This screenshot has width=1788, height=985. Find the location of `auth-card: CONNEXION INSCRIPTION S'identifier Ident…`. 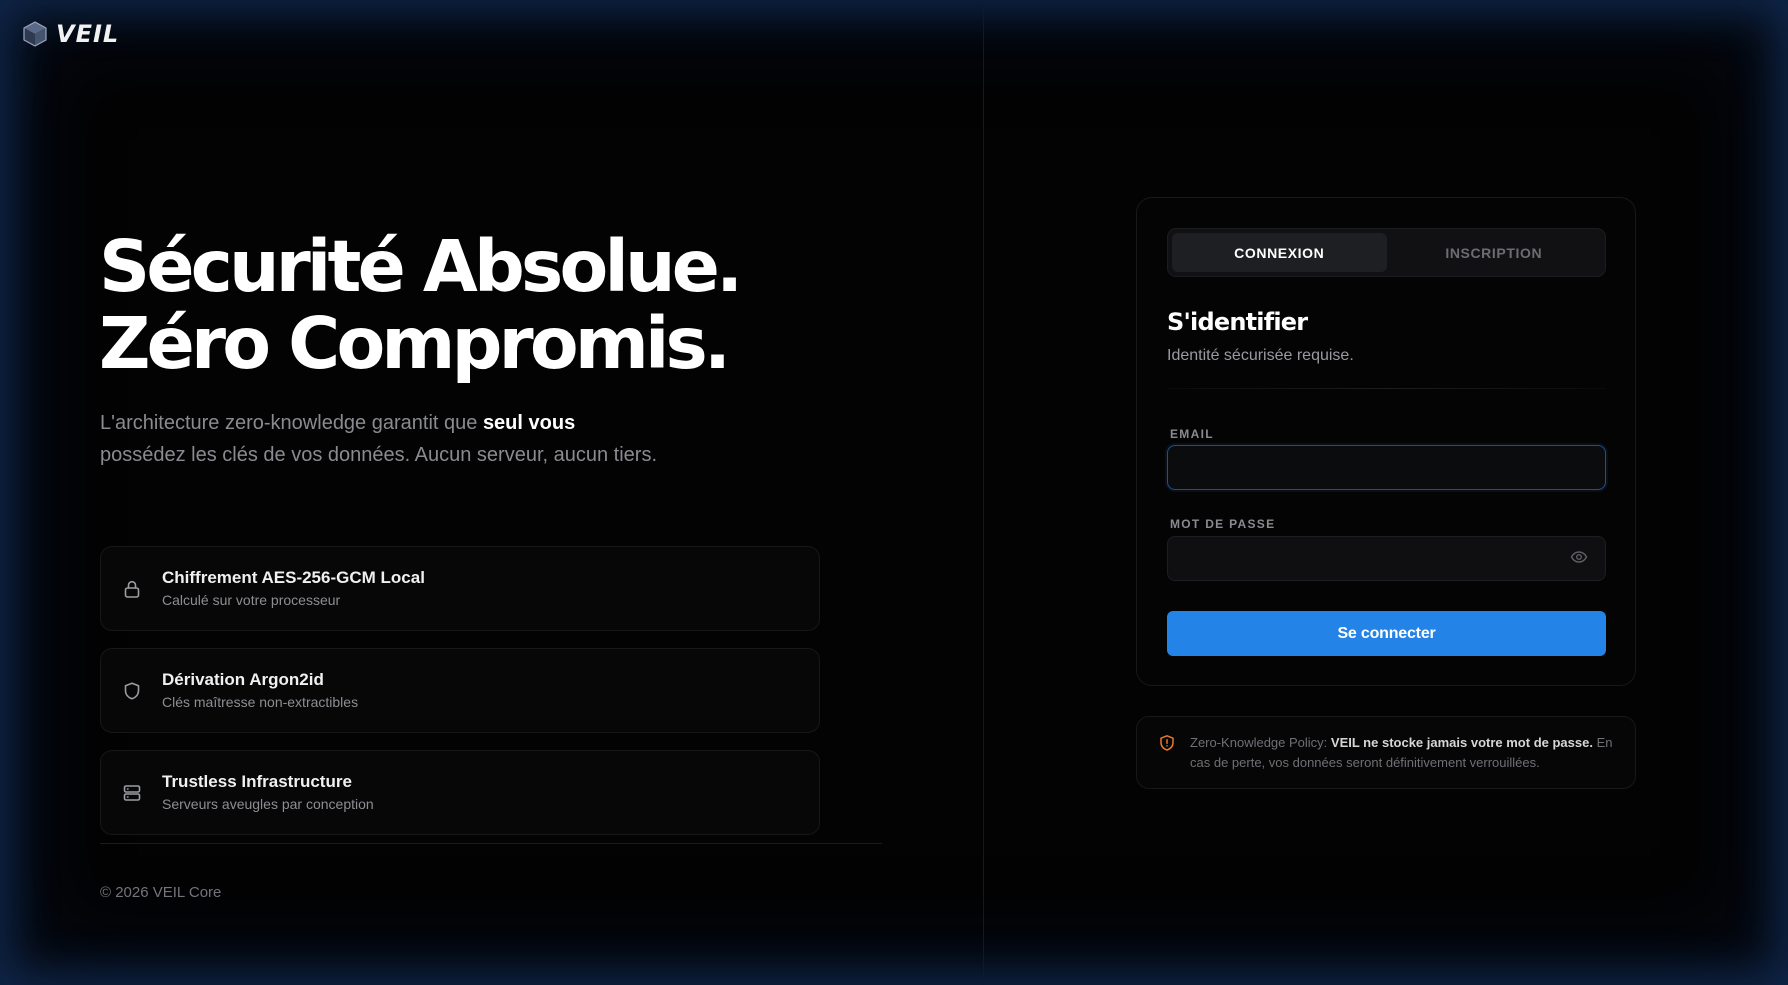

auth-card: CONNEXION INSCRIPTION S'identifier Ident… is located at coordinates (1386, 441).